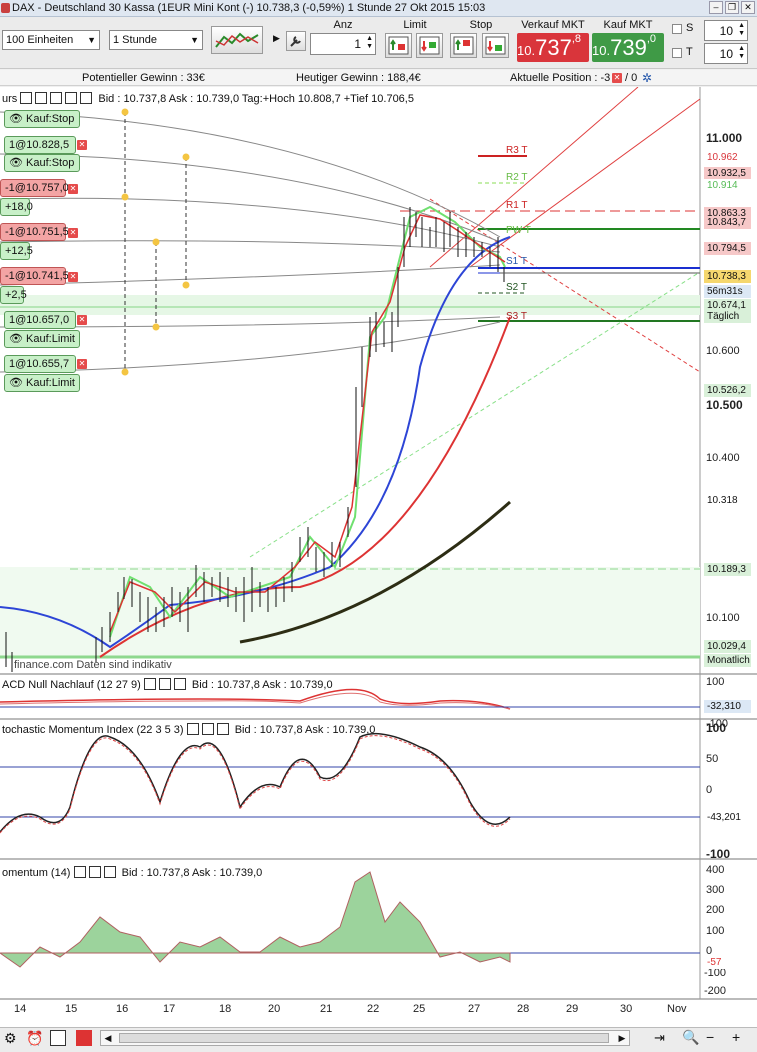 The width and height of the screenshot is (757, 1052). Describe the element at coordinates (326, 1009) in the screenshot. I see `x-tick: 21` at that location.